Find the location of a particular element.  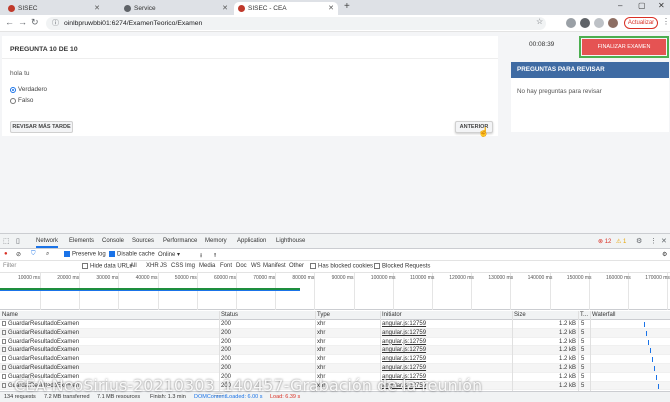

filter-input: Filter is located at coordinates (9, 266).